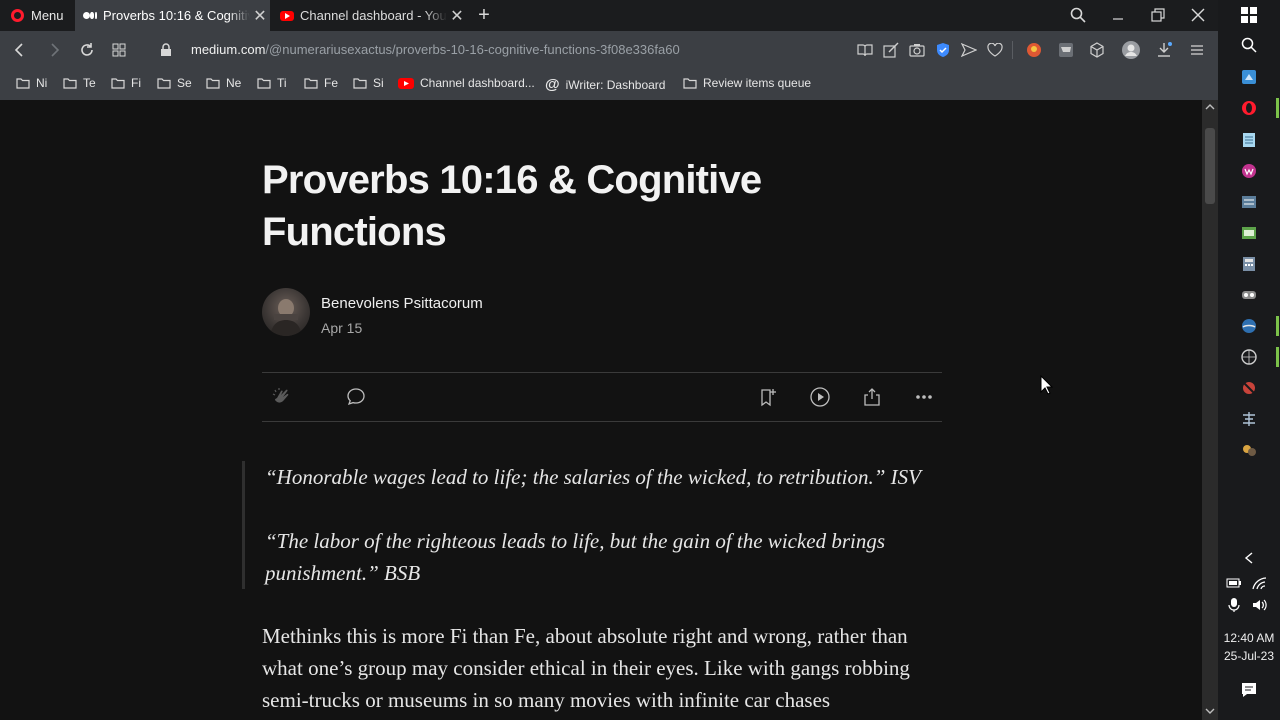 This screenshot has width=1280, height=720. I want to click on wifi-icon, so click(1260, 583).